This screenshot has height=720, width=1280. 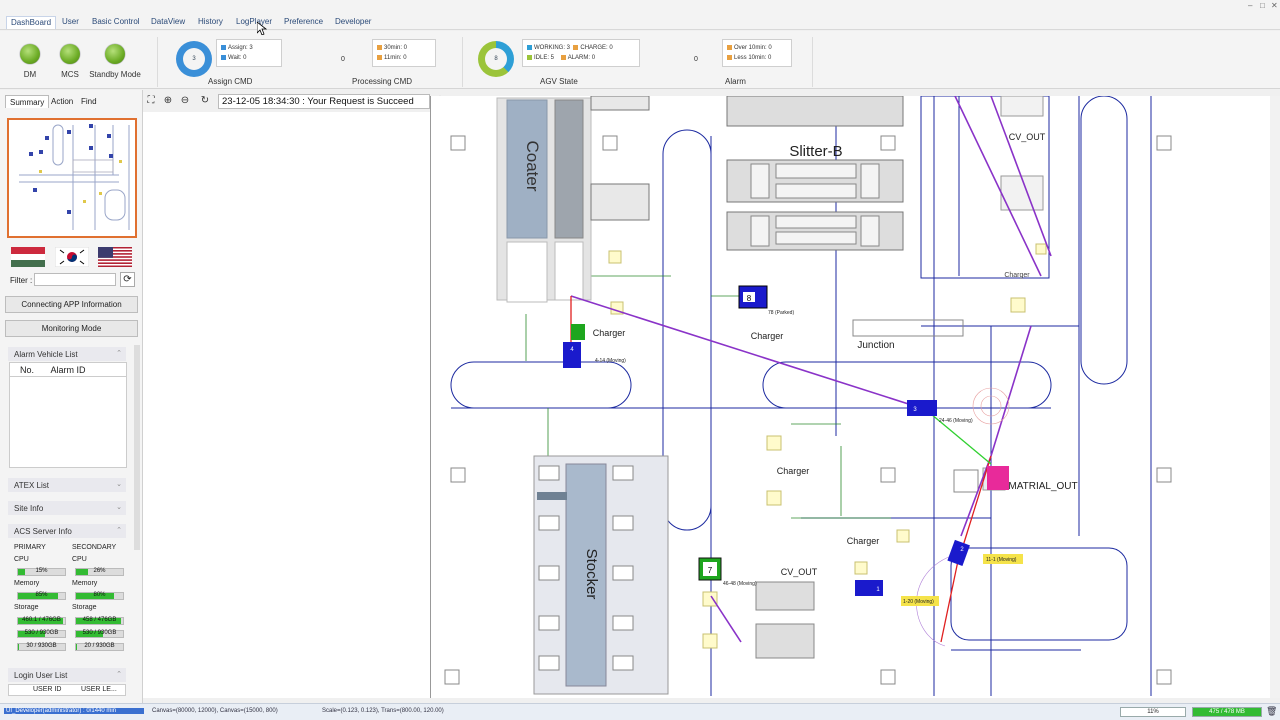 What do you see at coordinates (581, 53) in the screenshot?
I see `agv-state-box: WORKING: 3 CHARGE: 0 IDLE: 5 ALARM: 0` at bounding box center [581, 53].